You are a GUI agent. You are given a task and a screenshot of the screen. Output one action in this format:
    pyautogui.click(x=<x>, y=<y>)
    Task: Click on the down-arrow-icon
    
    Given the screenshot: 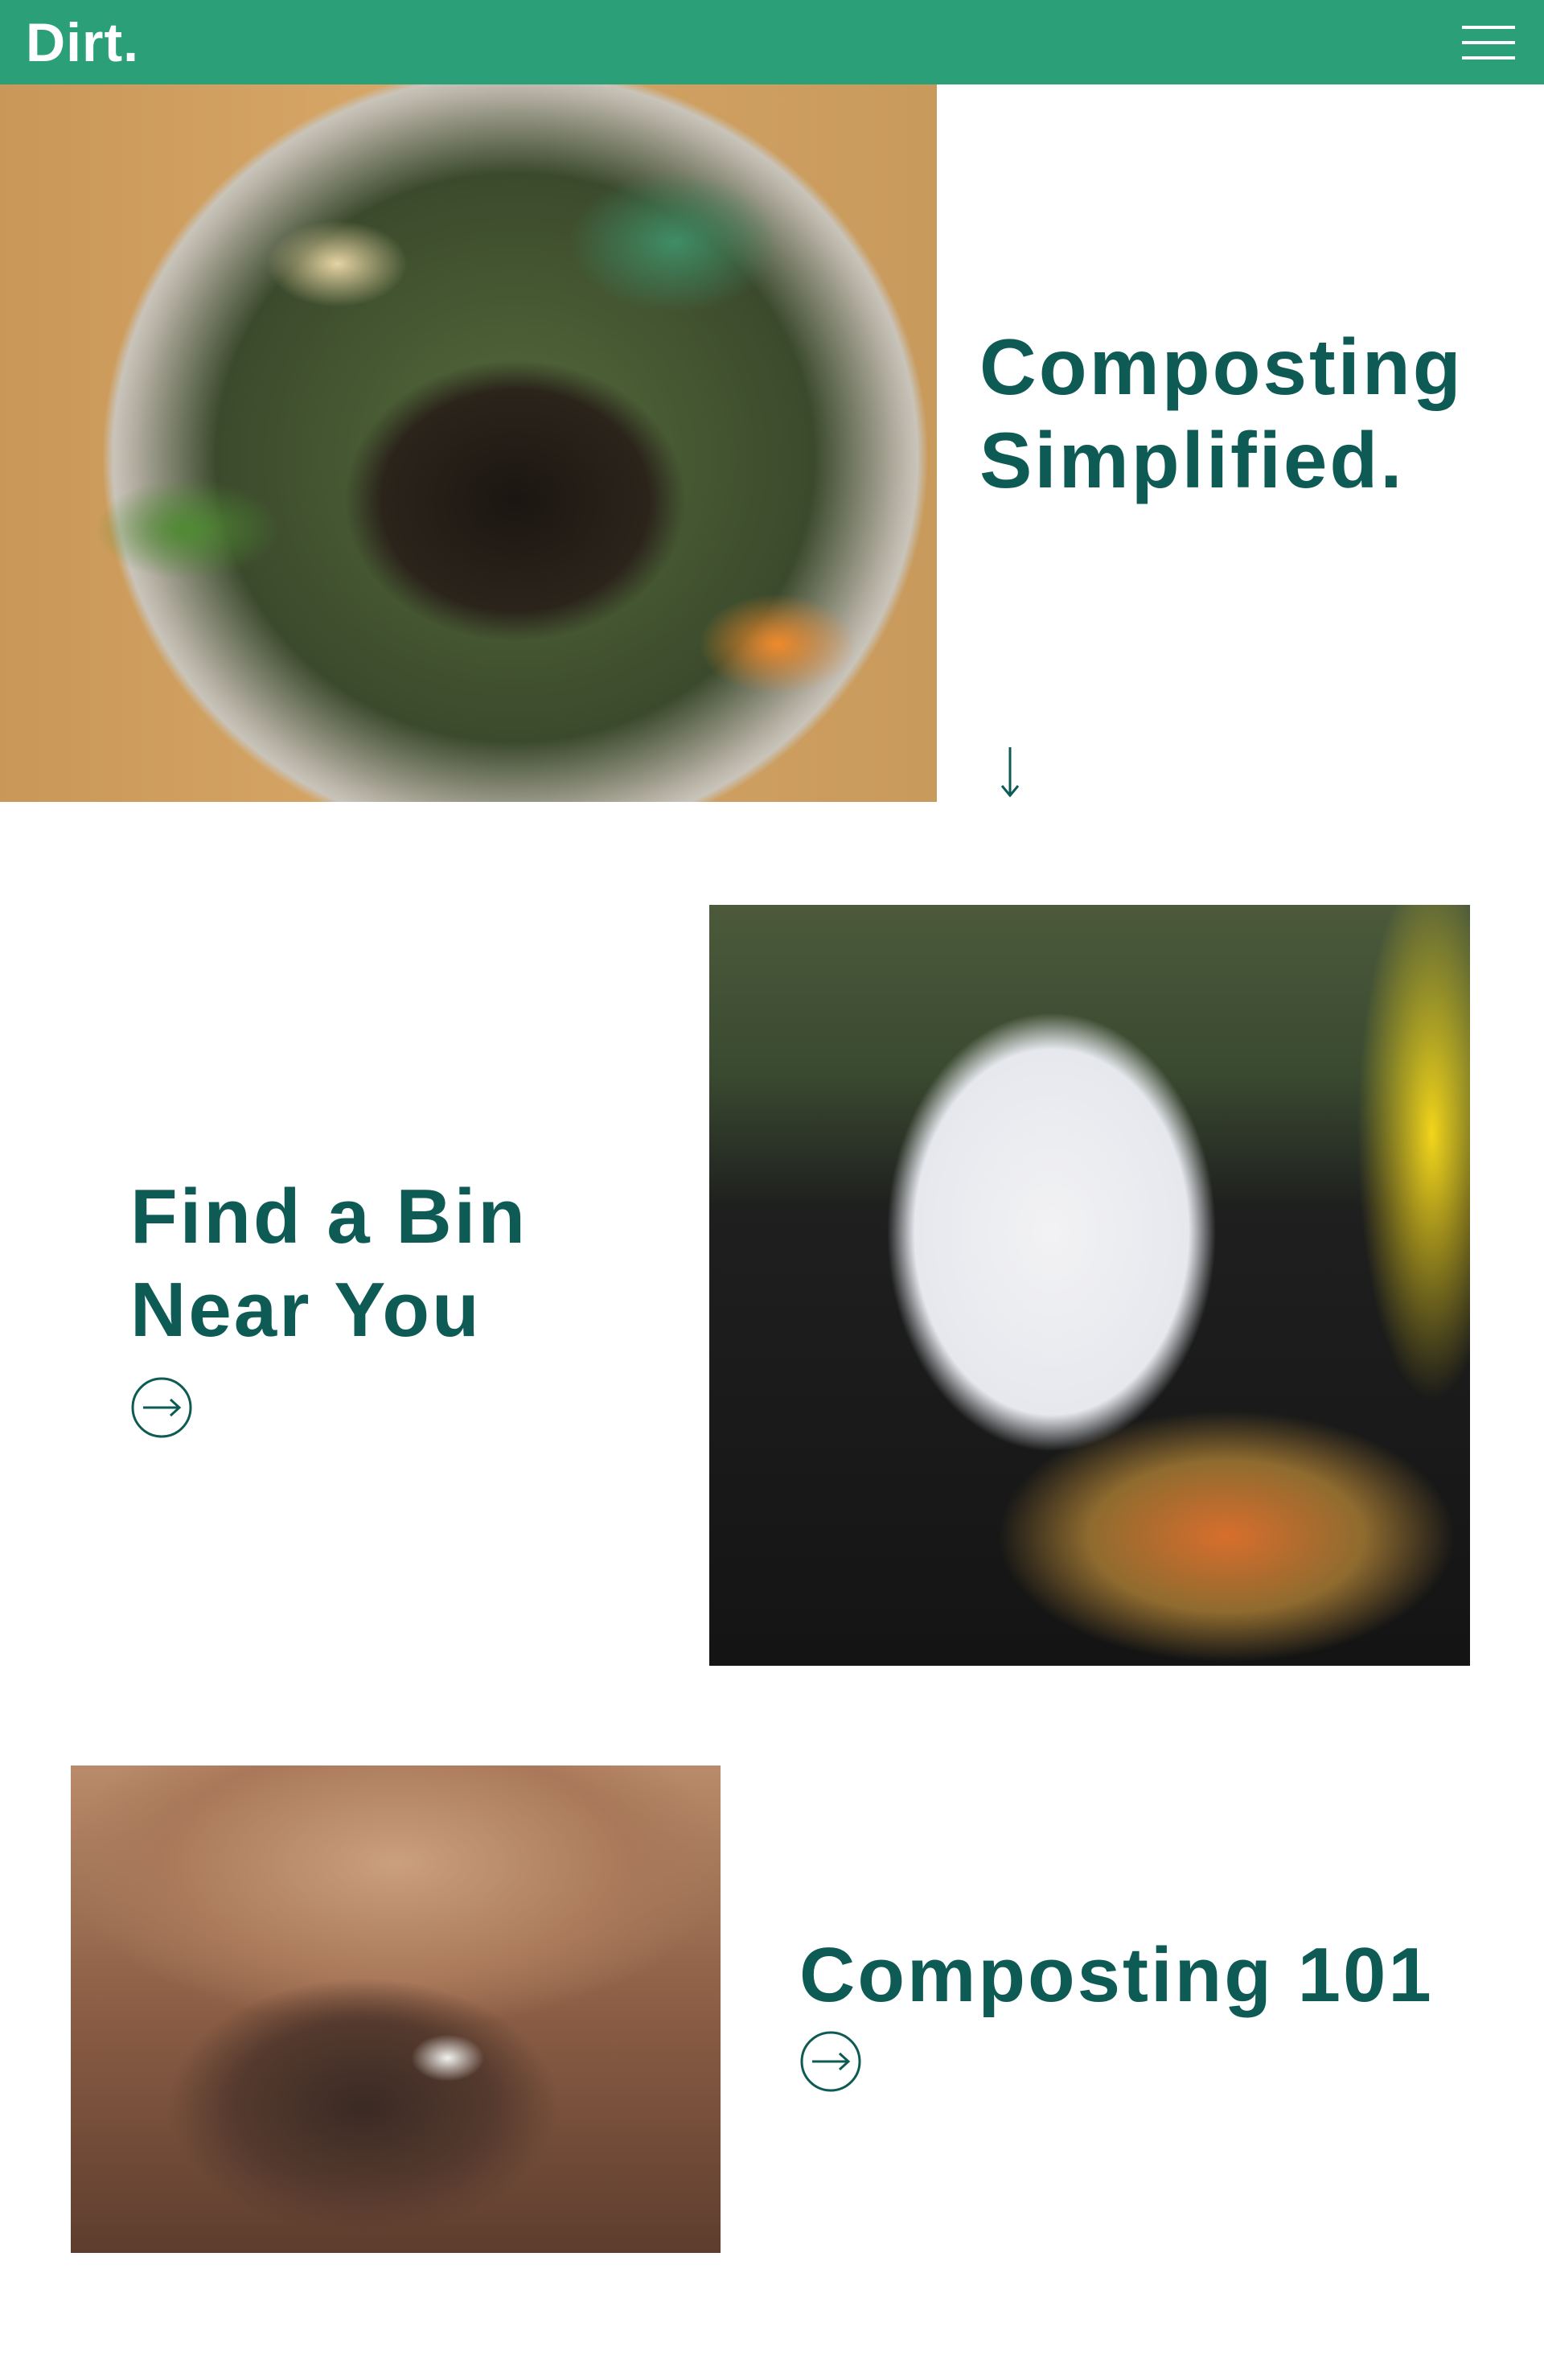 What is the action you would take?
    pyautogui.click(x=1010, y=772)
    